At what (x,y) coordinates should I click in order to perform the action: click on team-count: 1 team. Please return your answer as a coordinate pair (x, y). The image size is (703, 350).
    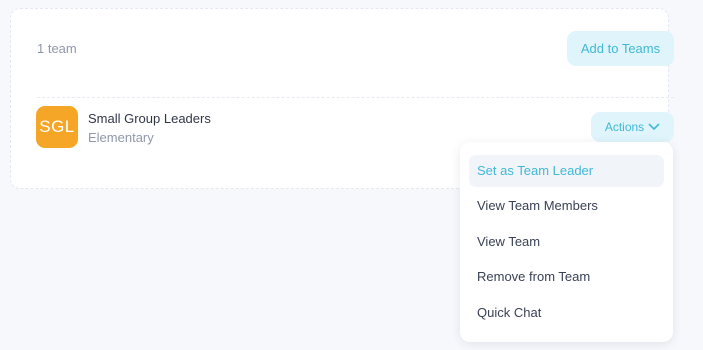
    Looking at the image, I should click on (57, 48).